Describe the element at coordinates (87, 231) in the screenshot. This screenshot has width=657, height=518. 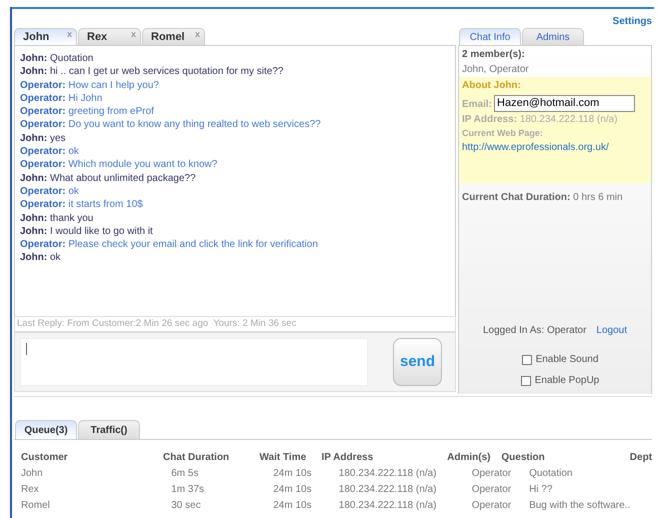
I see `chat-message: John: I would like to go with it` at that location.